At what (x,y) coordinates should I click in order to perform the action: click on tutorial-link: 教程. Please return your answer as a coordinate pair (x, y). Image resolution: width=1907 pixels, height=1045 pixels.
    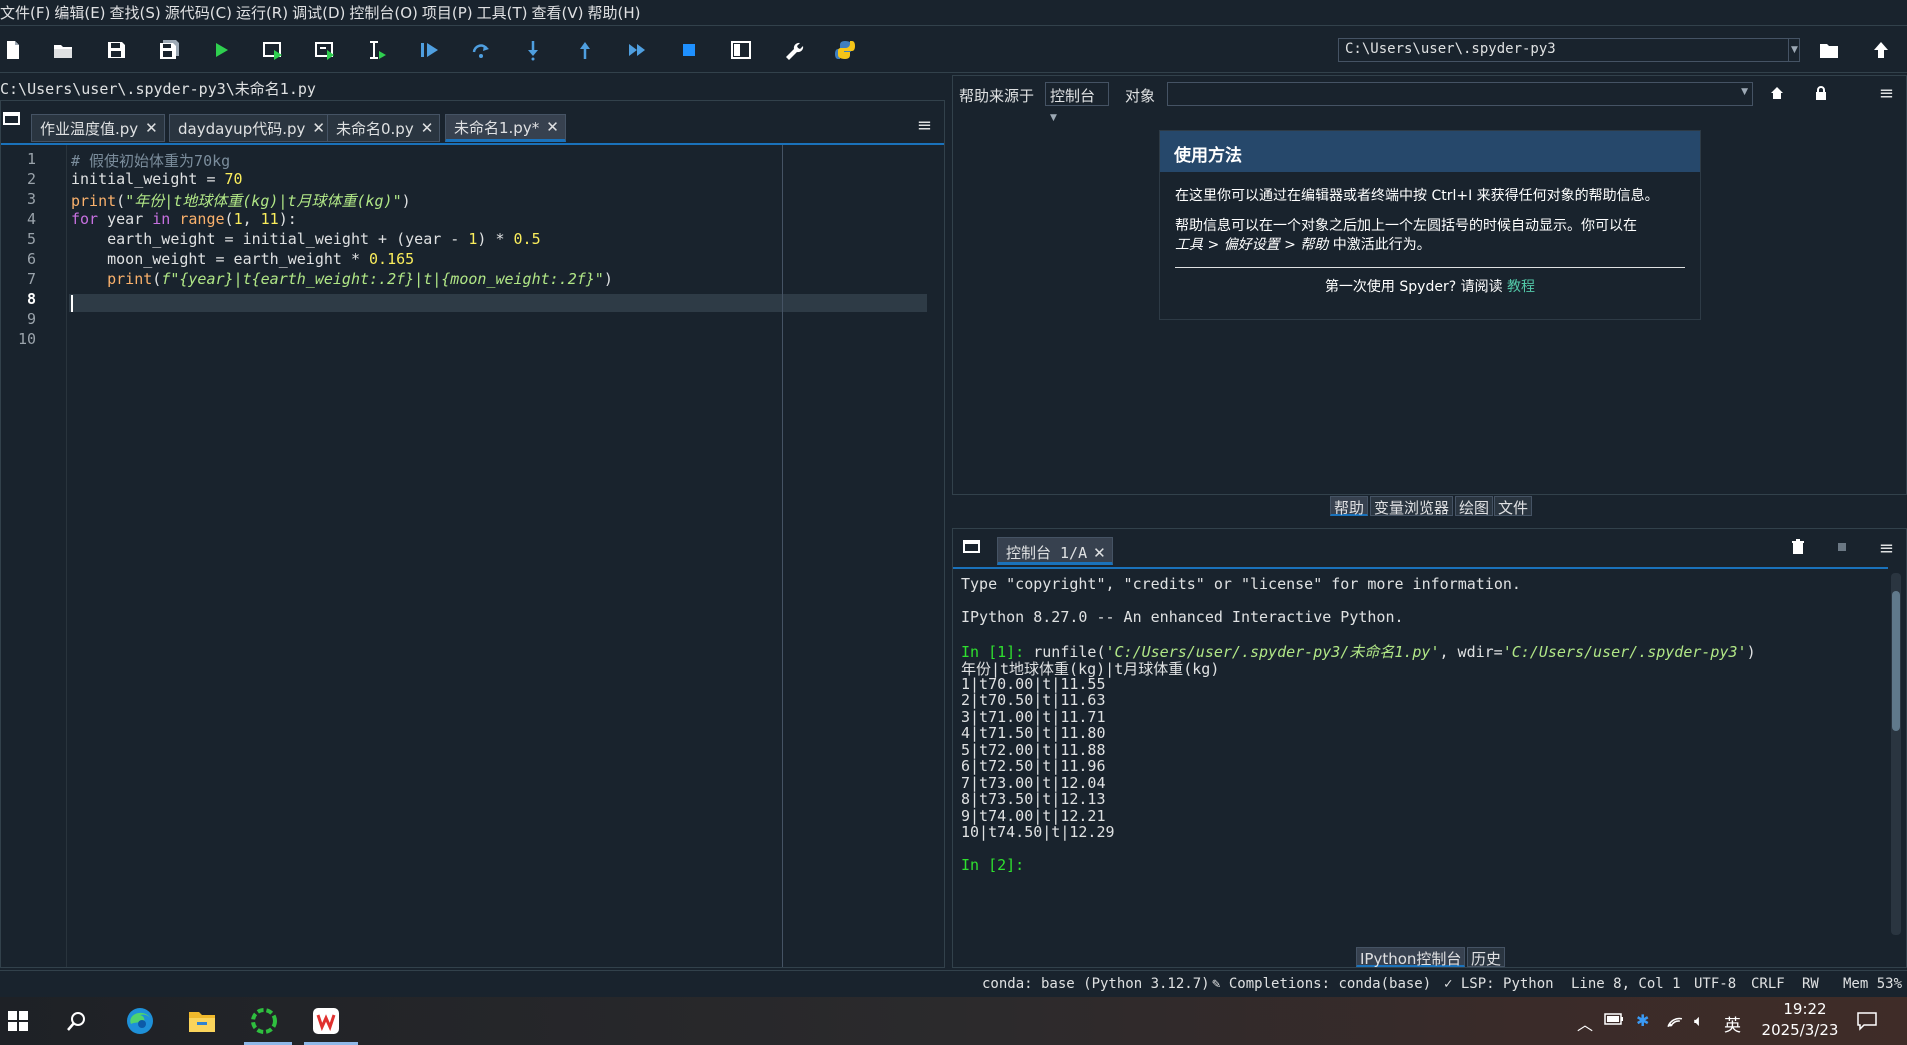
    Looking at the image, I should click on (1521, 287).